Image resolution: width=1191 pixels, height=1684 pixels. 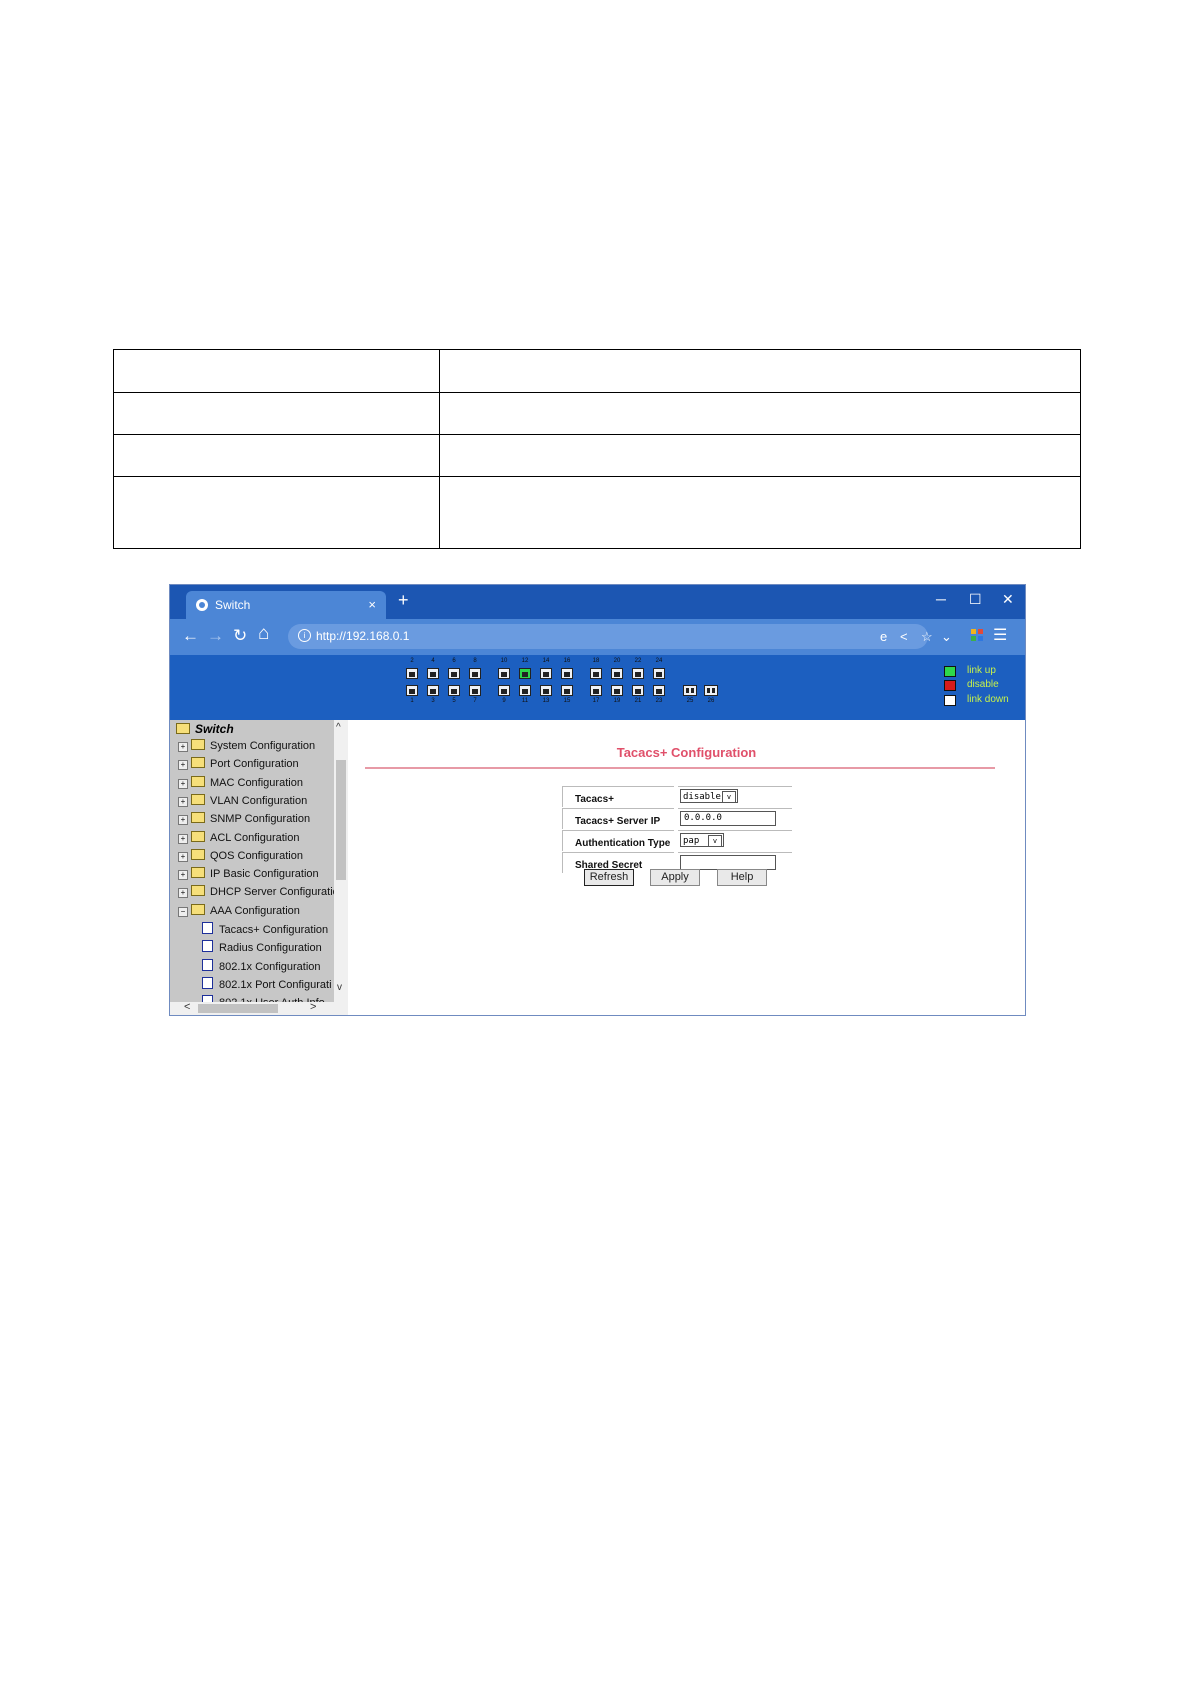 What do you see at coordinates (233, 605) in the screenshot?
I see `tab-title: Switch` at bounding box center [233, 605].